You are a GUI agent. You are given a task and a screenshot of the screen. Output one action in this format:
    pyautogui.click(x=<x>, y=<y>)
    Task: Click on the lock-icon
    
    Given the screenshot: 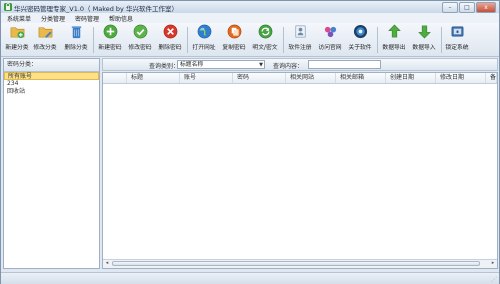 What is the action you would take?
    pyautogui.click(x=457, y=31)
    